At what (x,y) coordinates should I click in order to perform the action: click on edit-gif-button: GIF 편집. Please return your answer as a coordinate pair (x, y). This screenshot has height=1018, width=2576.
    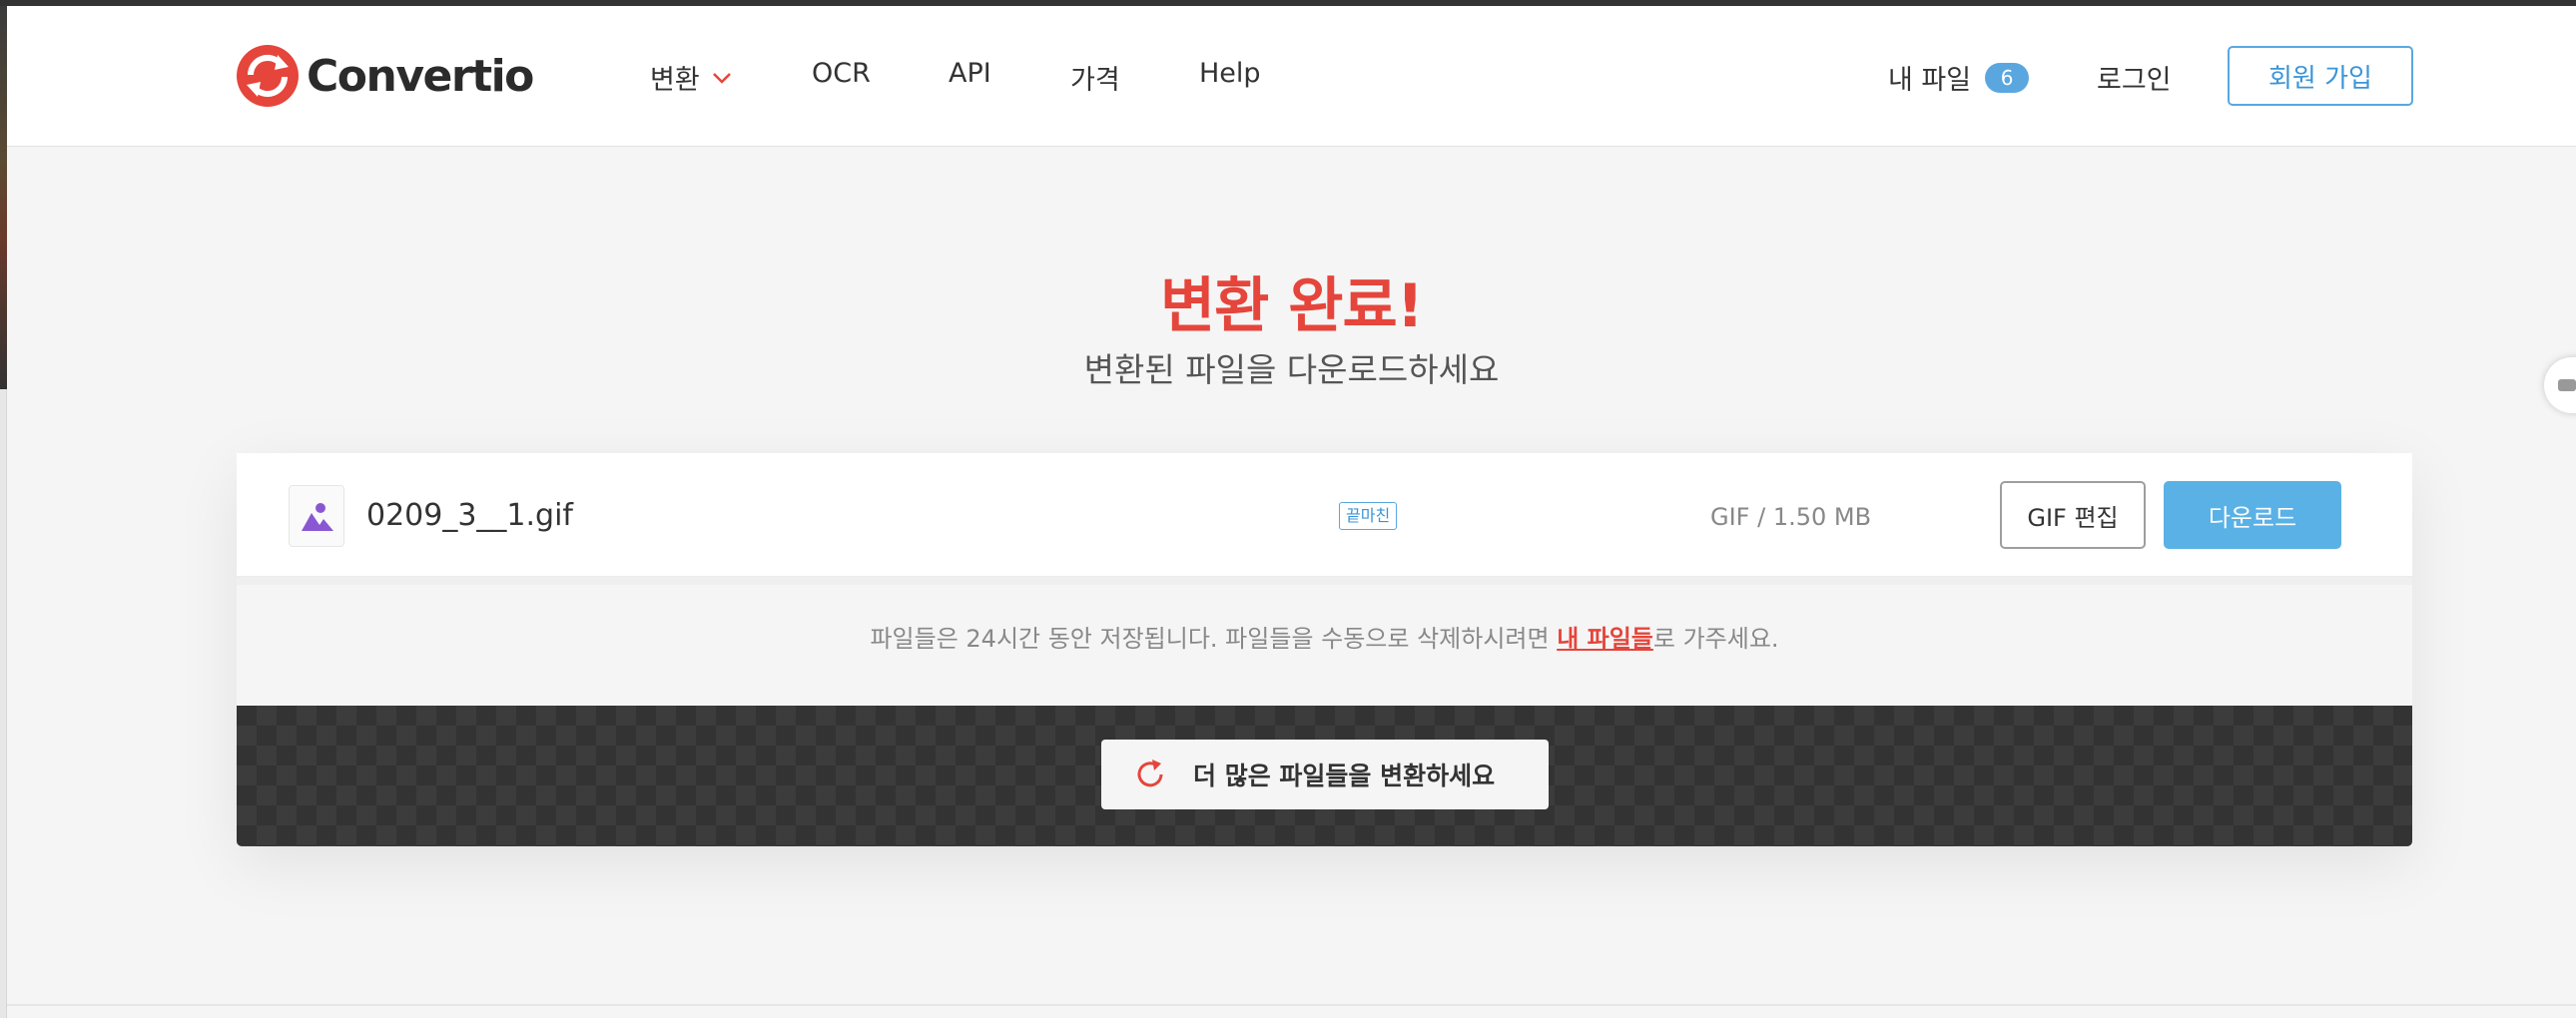
    Looking at the image, I should click on (2073, 515).